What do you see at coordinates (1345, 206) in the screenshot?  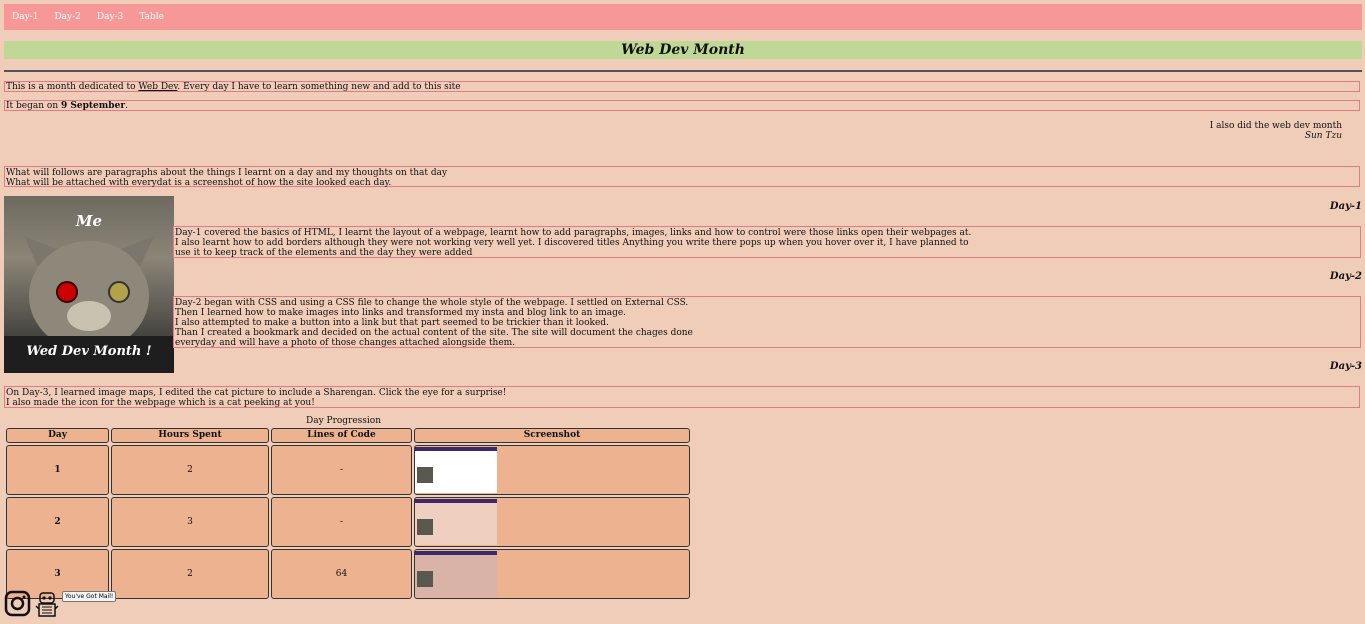 I see `day-1-heading: Day-1` at bounding box center [1345, 206].